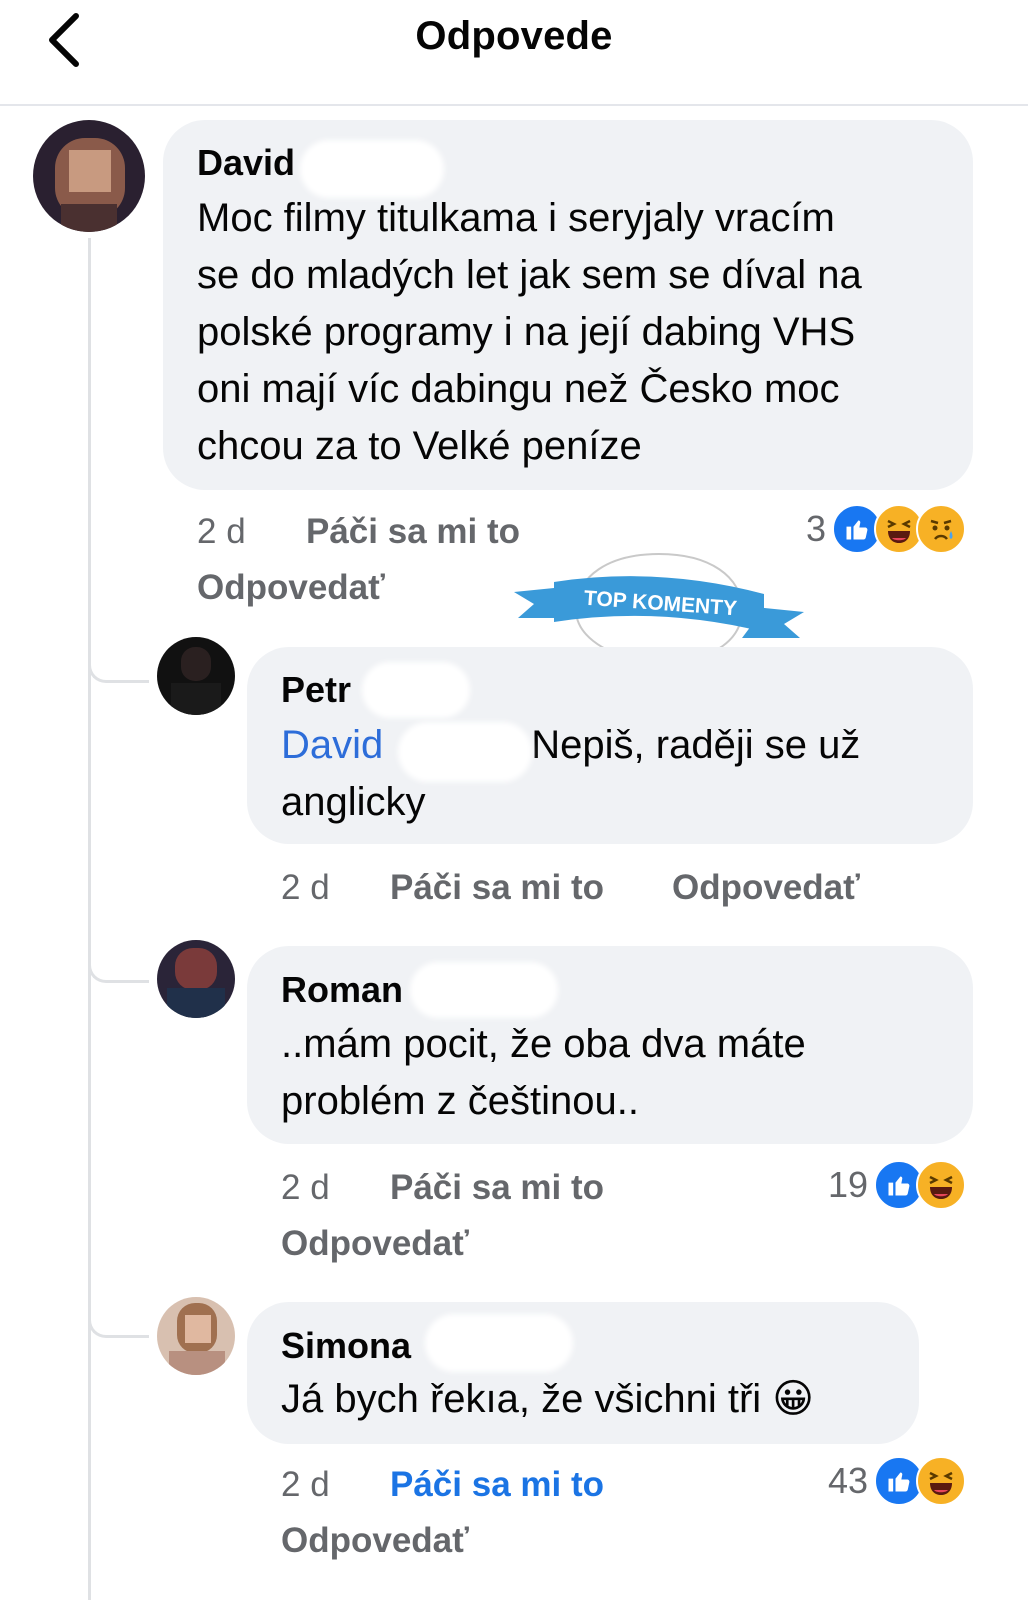 This screenshot has width=1028, height=1600. Describe the element at coordinates (246, 163) in the screenshot. I see `comment-author: David` at that location.